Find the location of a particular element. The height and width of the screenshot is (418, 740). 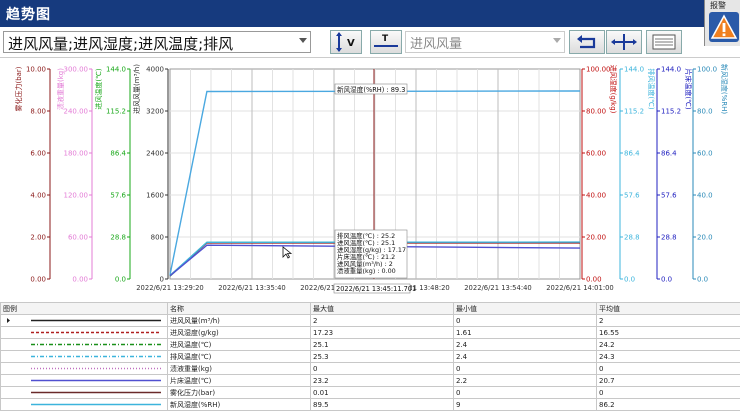

table-row: 渍液重量(kg) 0 0 0 is located at coordinates (370, 368).